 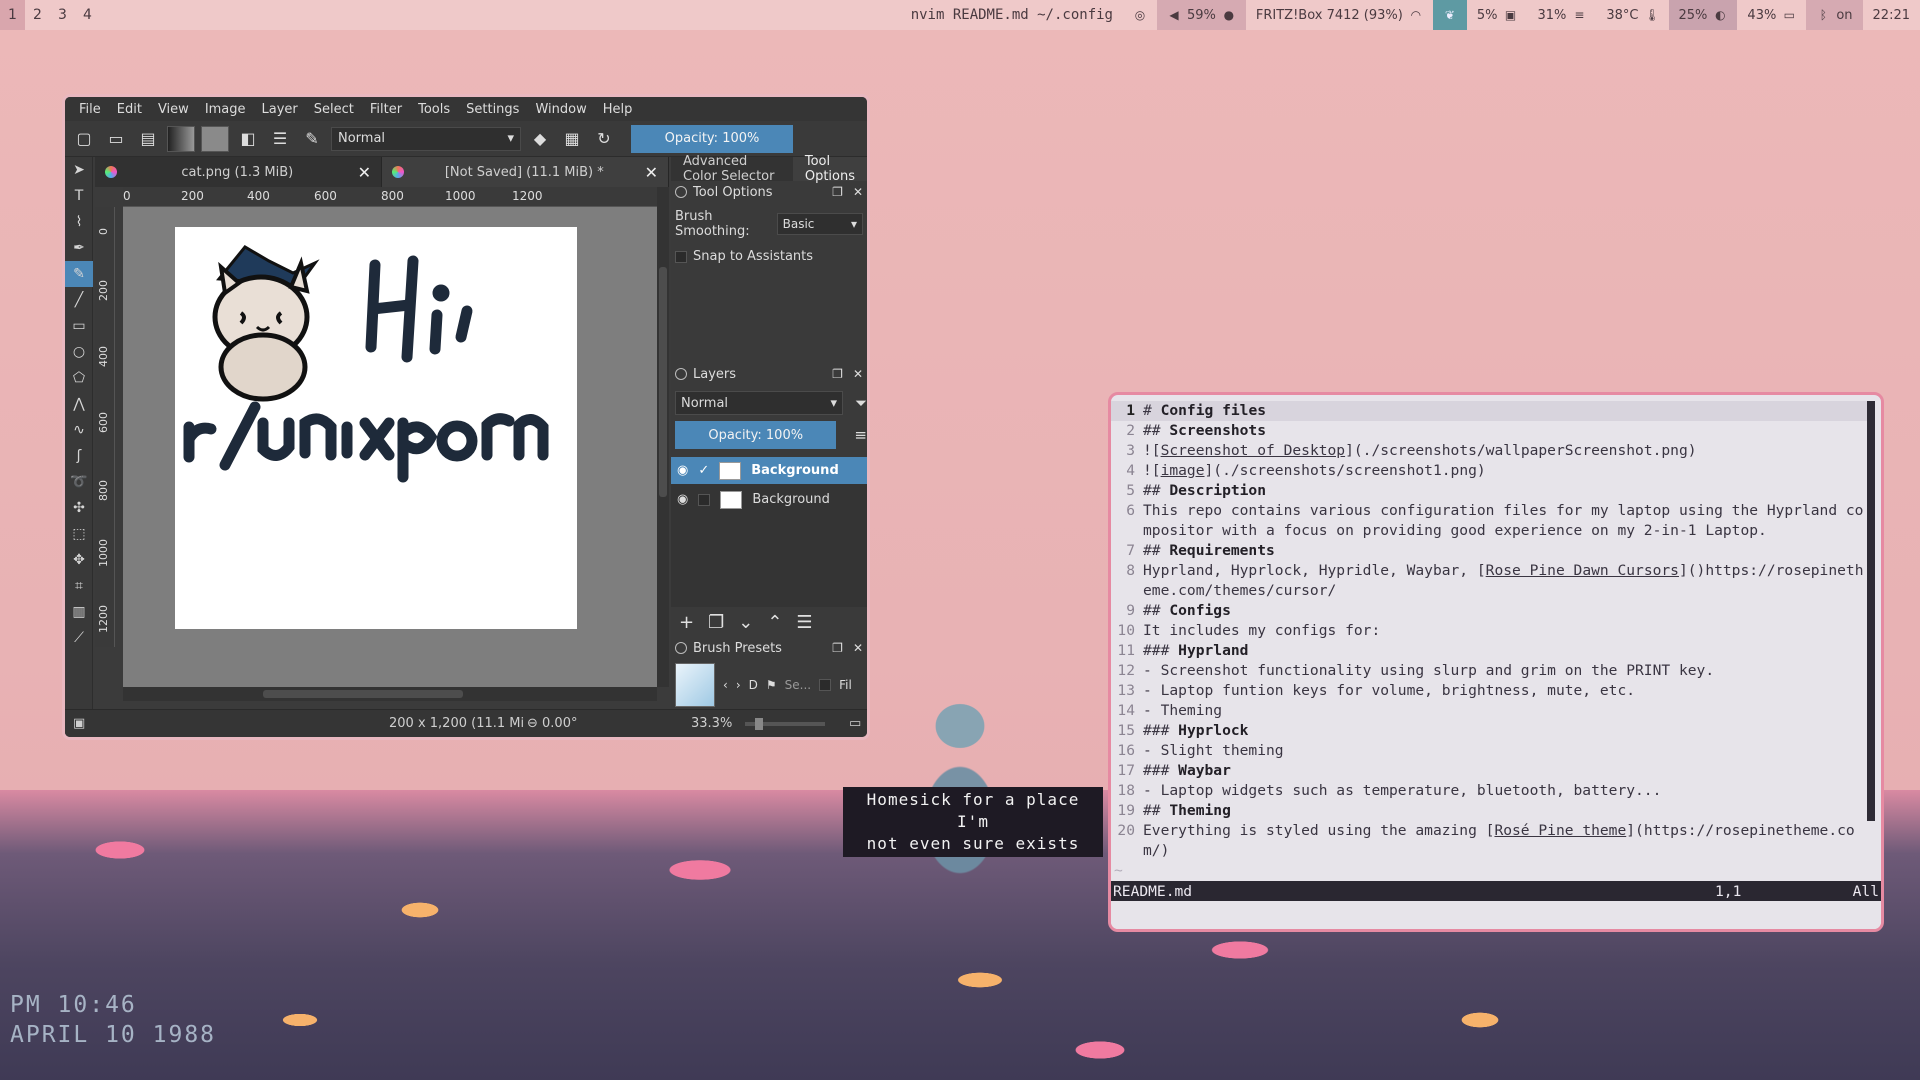 I want to click on layer-row: ◉ Background, so click(x=769, y=499).